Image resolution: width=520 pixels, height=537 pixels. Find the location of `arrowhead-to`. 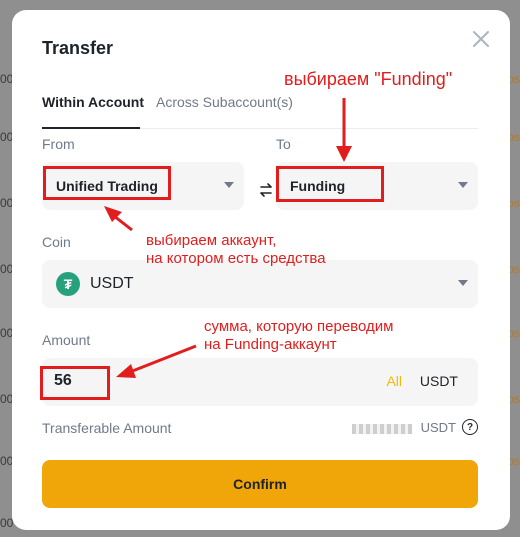

arrowhead-to is located at coordinates (344, 154).